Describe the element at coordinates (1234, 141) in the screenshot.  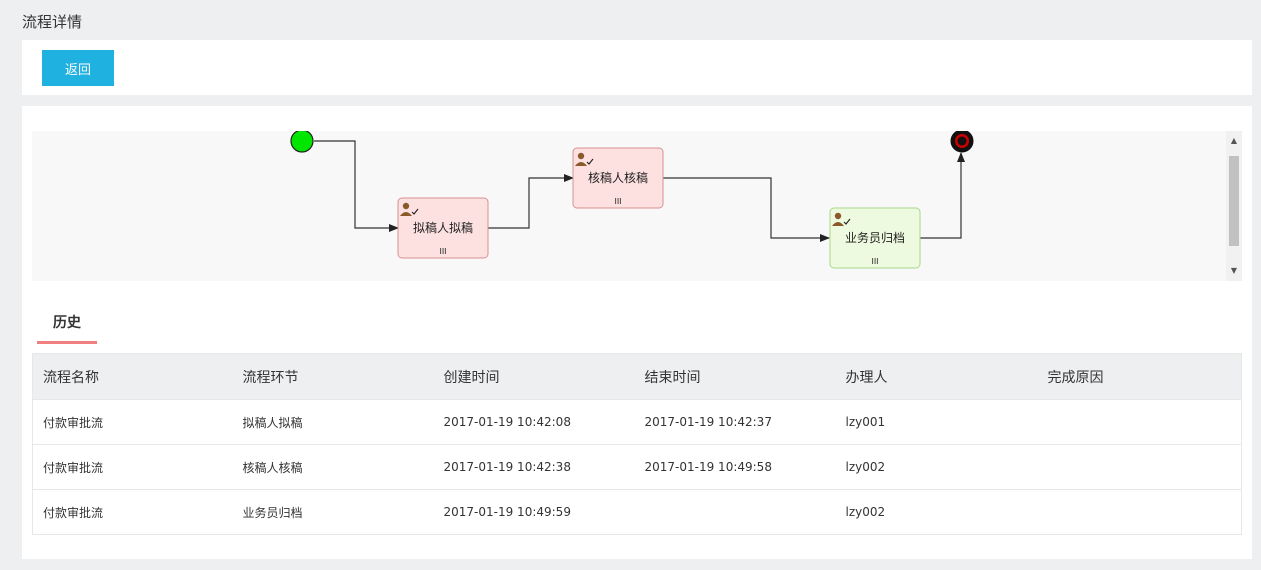
I see `scroll-up-arrow-icon: ▲` at that location.